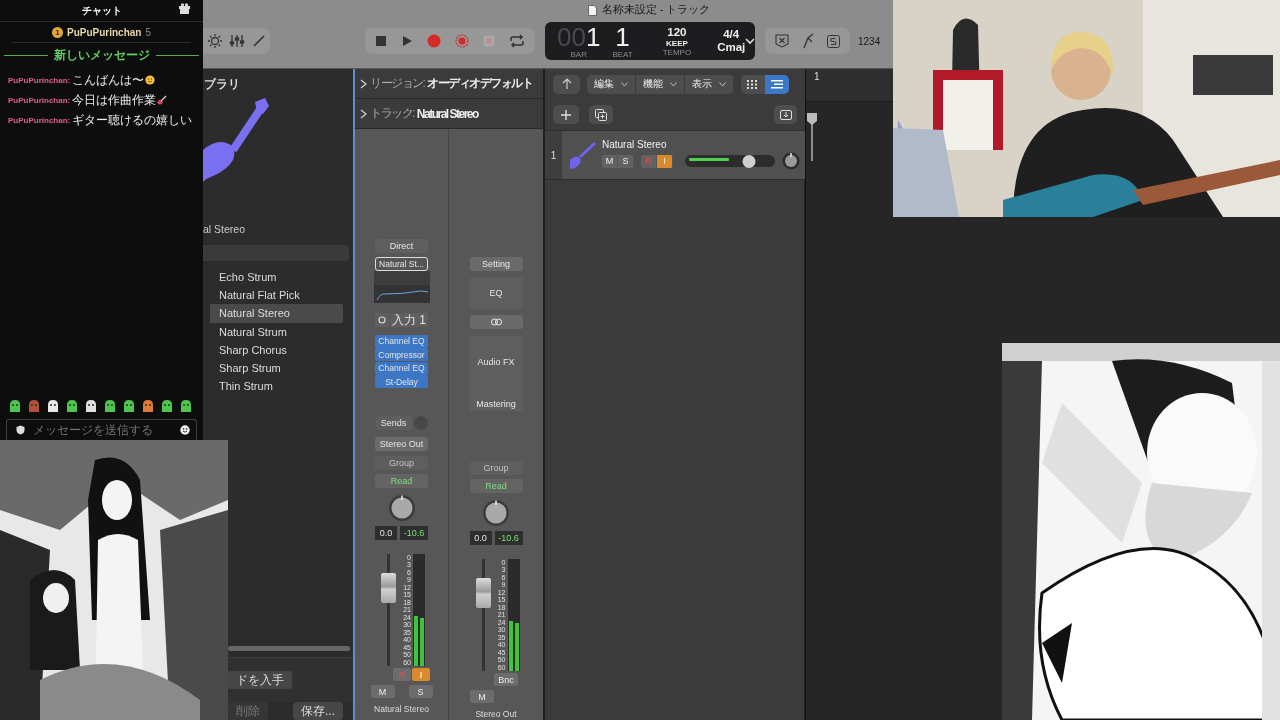 This screenshot has width=1280, height=720. What do you see at coordinates (184, 8) in the screenshot?
I see `gift-icon` at bounding box center [184, 8].